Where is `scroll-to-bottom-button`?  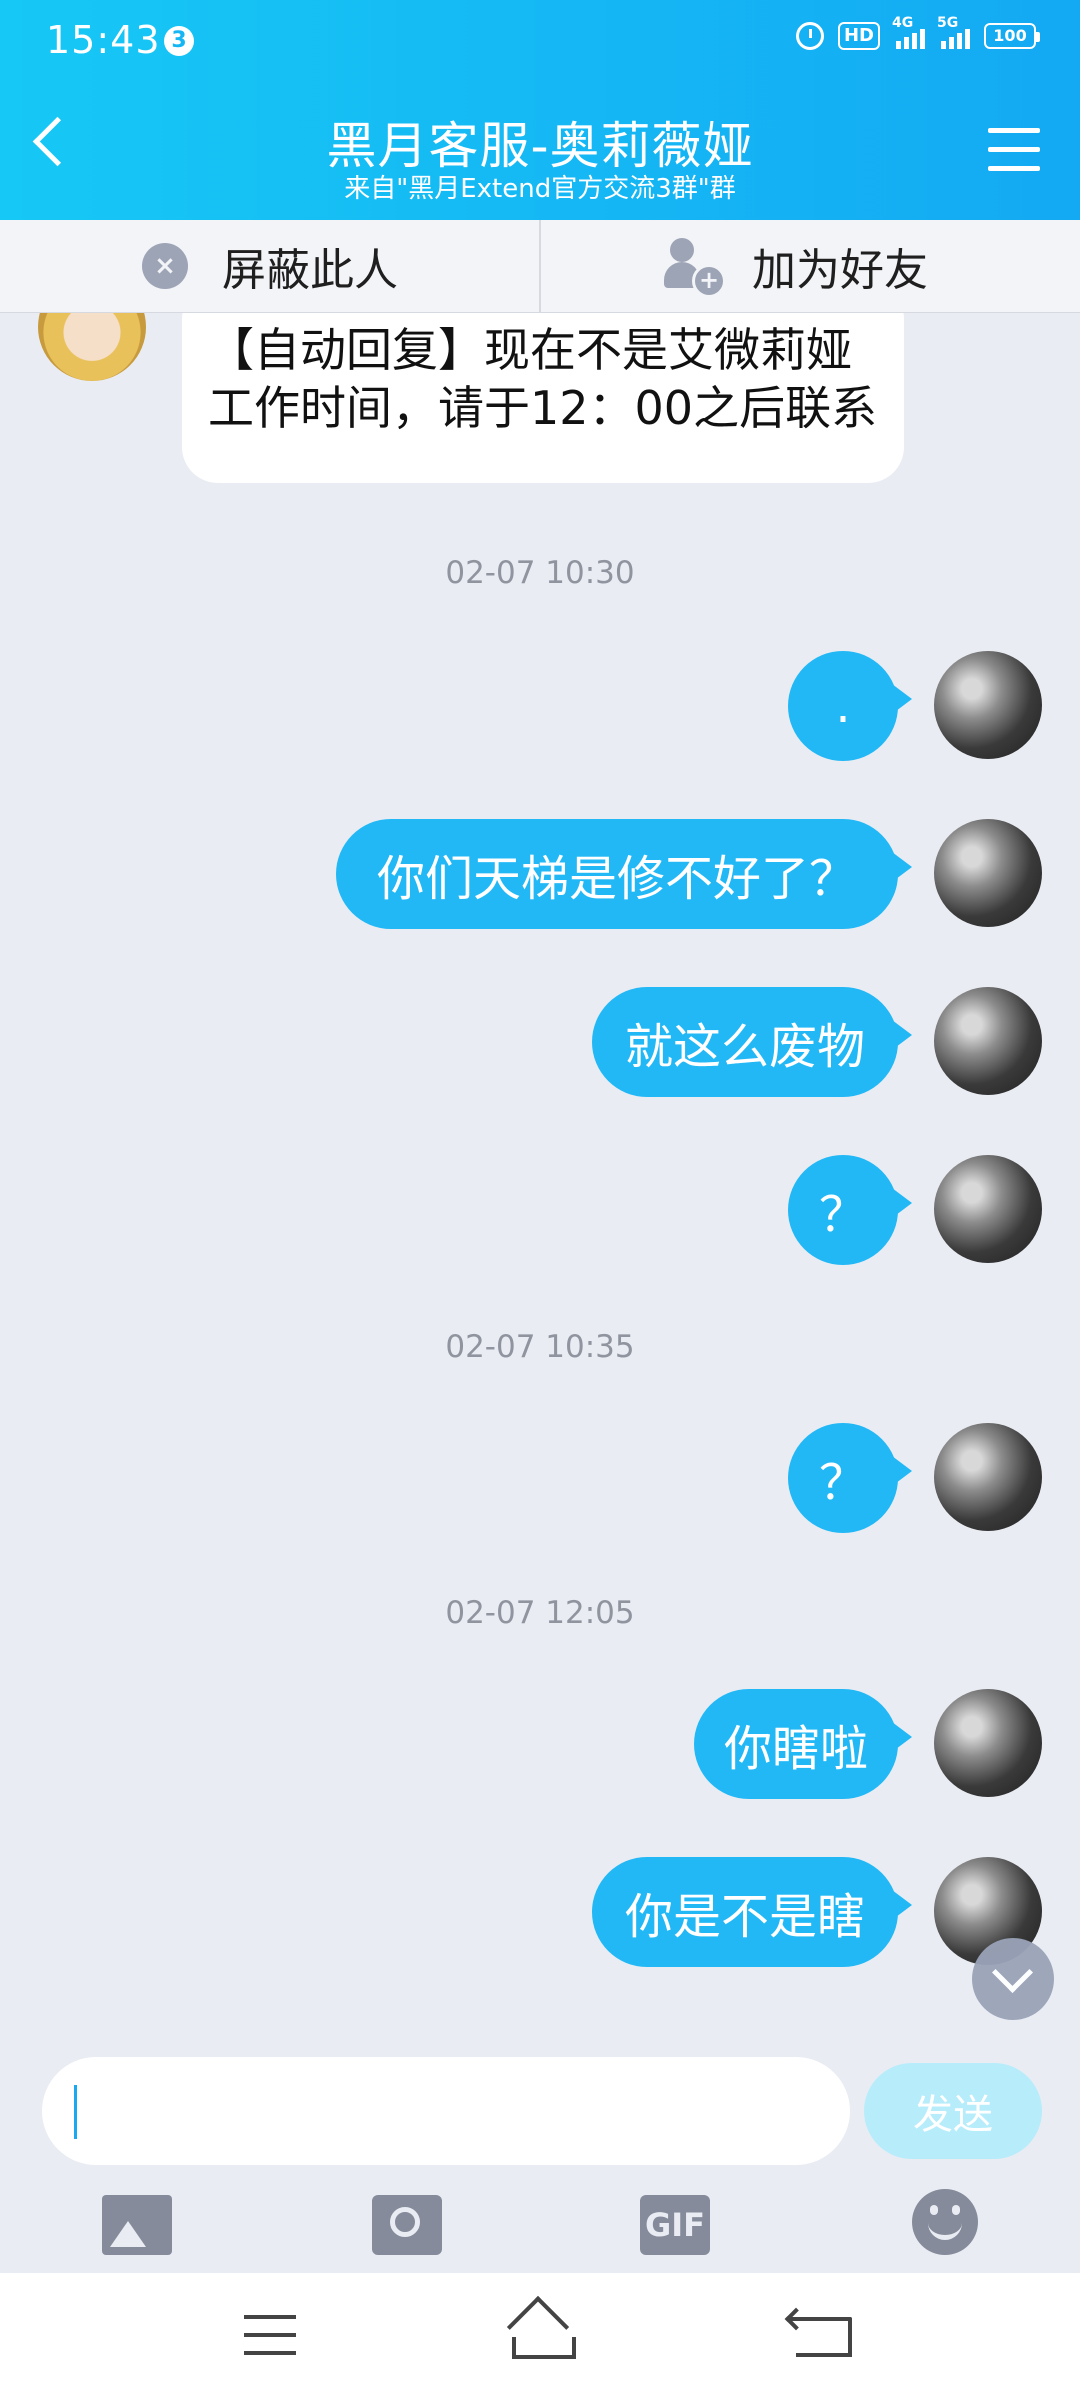
scroll-to-bottom-button is located at coordinates (1013, 1979).